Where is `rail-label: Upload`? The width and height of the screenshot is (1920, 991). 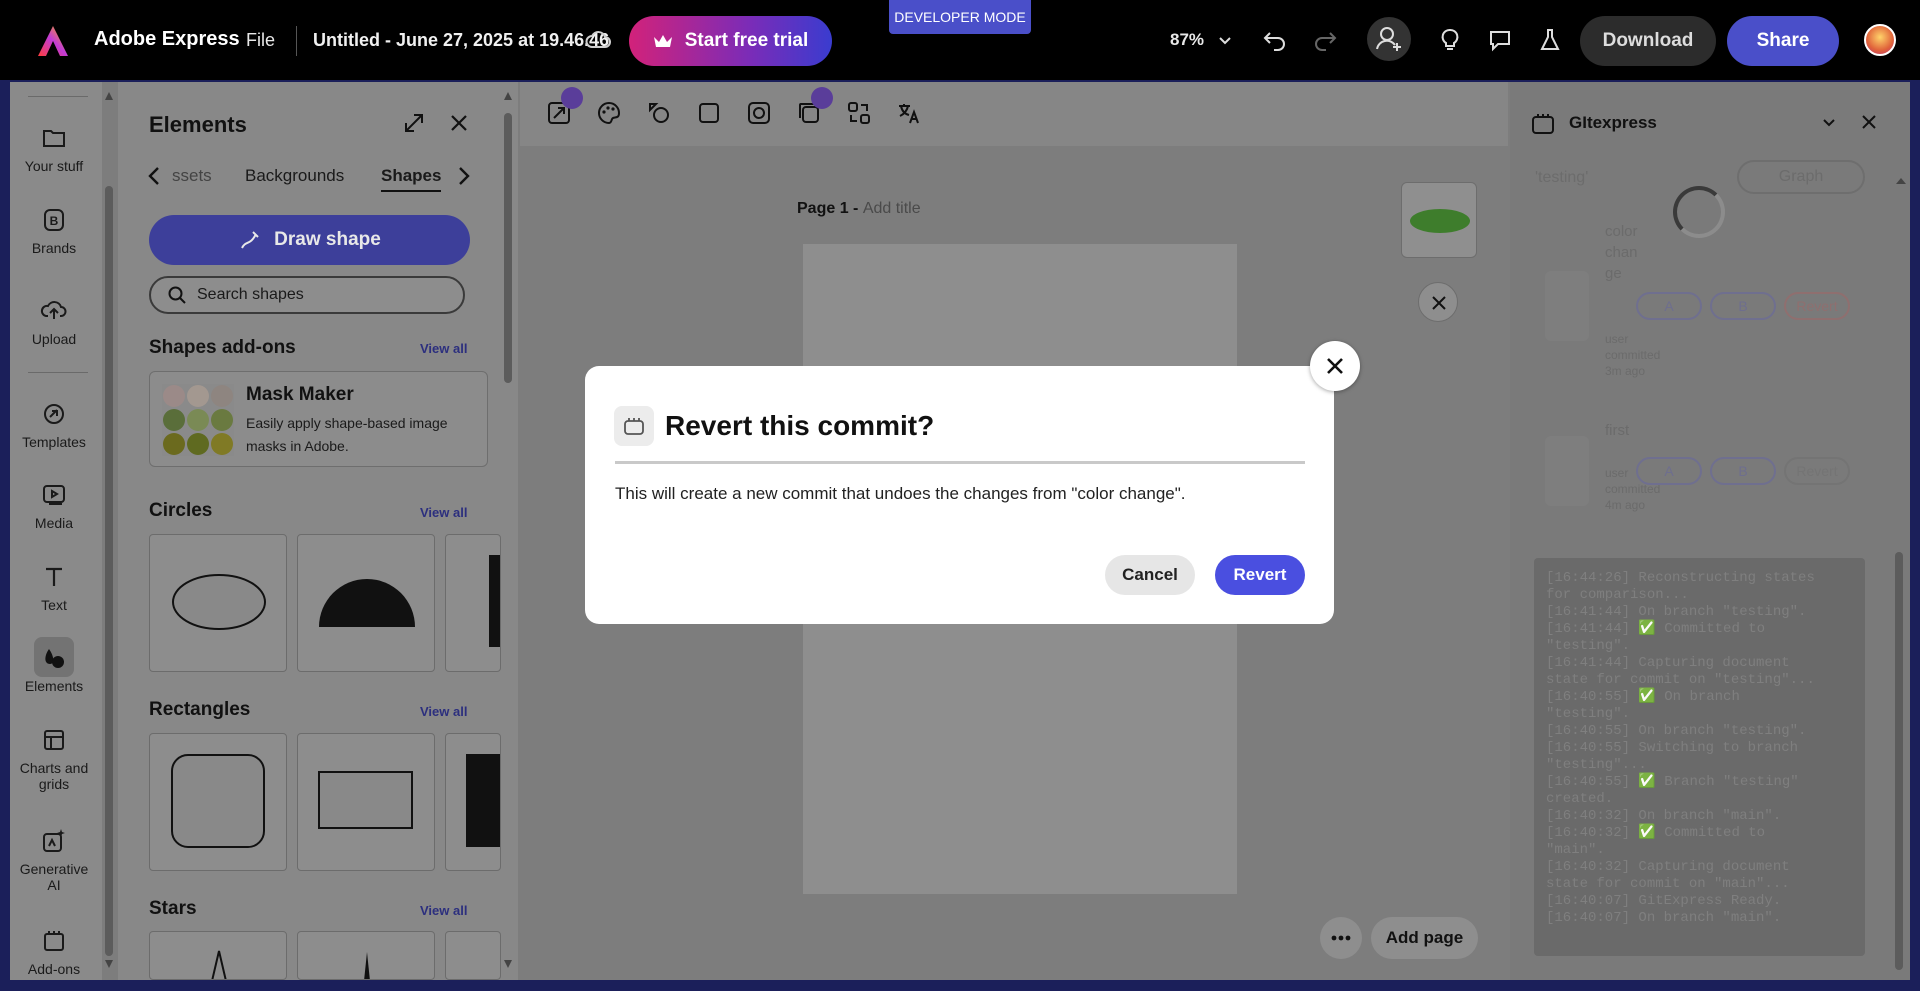 rail-label: Upload is located at coordinates (54, 339).